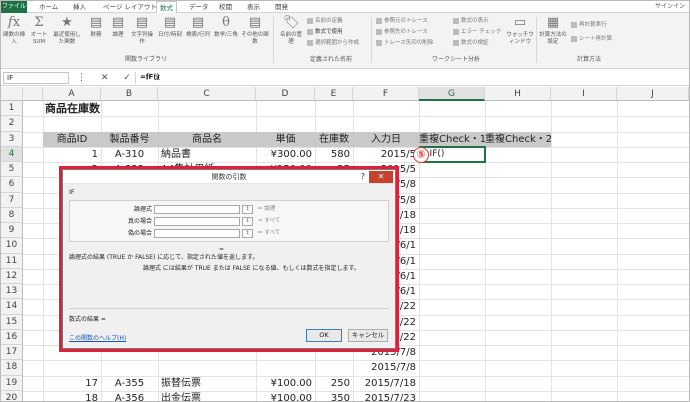 The height and width of the screenshot is (402, 690). I want to click on cell-stock, so click(334, 367).